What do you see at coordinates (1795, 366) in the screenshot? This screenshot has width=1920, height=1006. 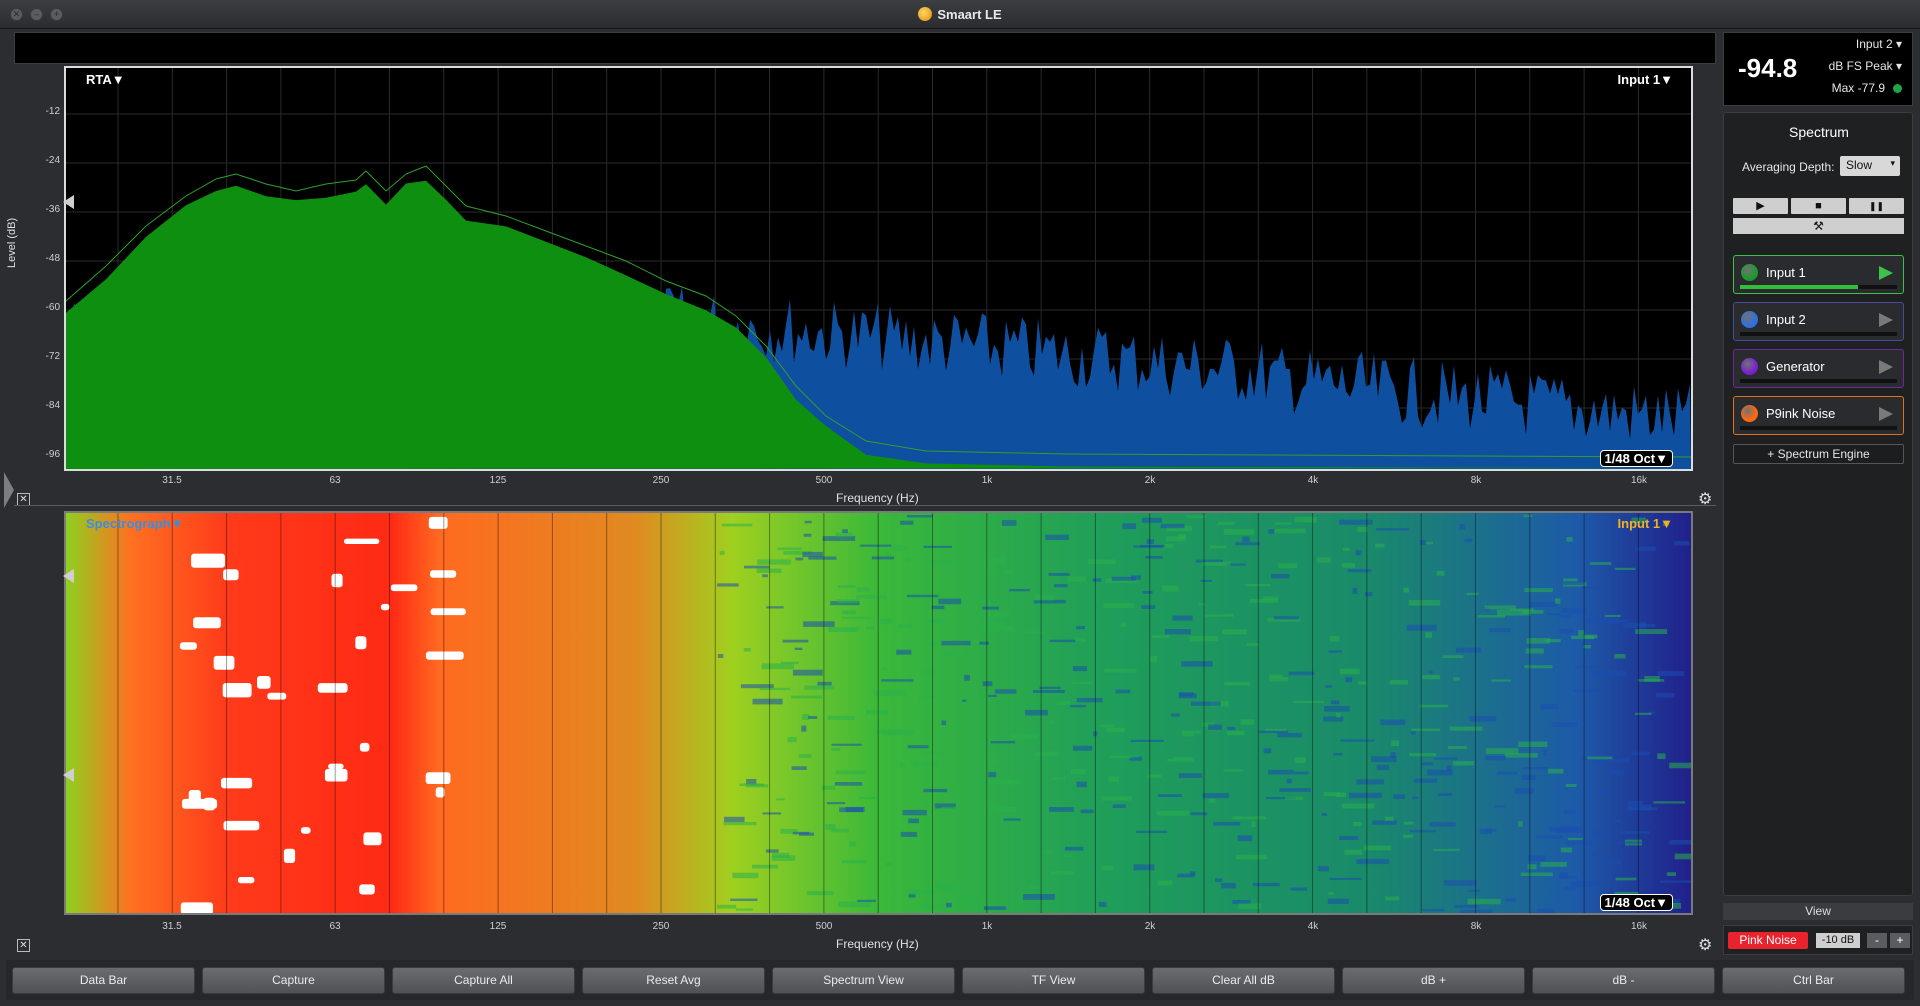 I see `channel-name: Generator` at bounding box center [1795, 366].